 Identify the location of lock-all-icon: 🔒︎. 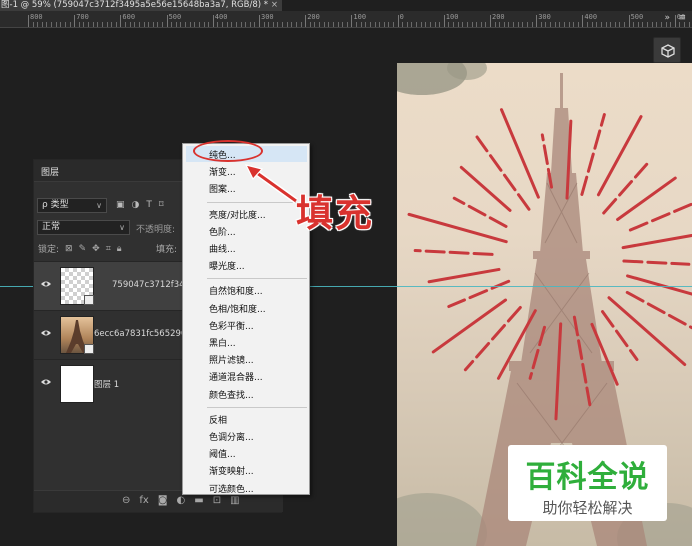
(119, 249).